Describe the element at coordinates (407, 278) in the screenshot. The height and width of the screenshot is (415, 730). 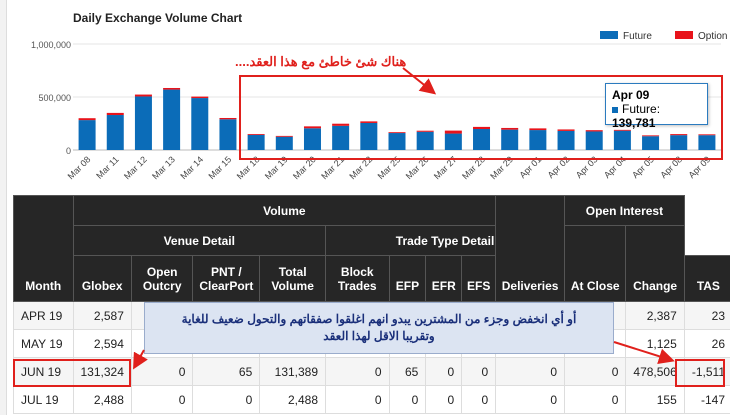
I see `col-efp: EFP` at that location.